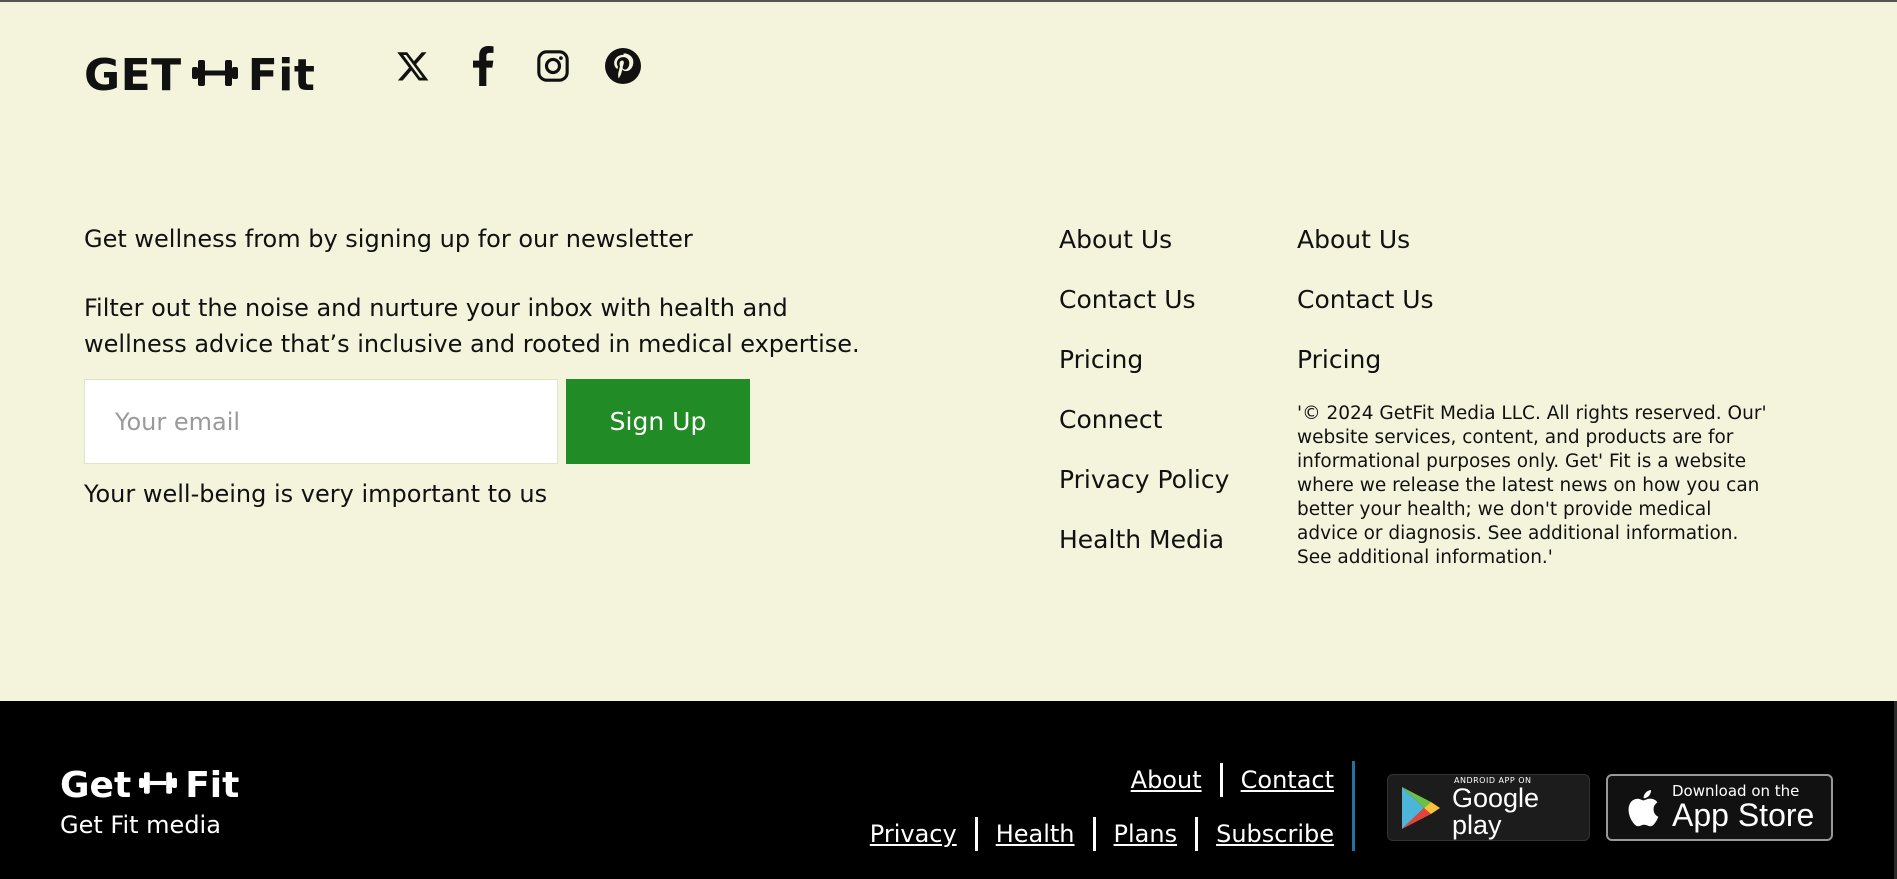 This screenshot has height=879, width=1897. What do you see at coordinates (483, 66) in the screenshot?
I see `facebook-icon` at bounding box center [483, 66].